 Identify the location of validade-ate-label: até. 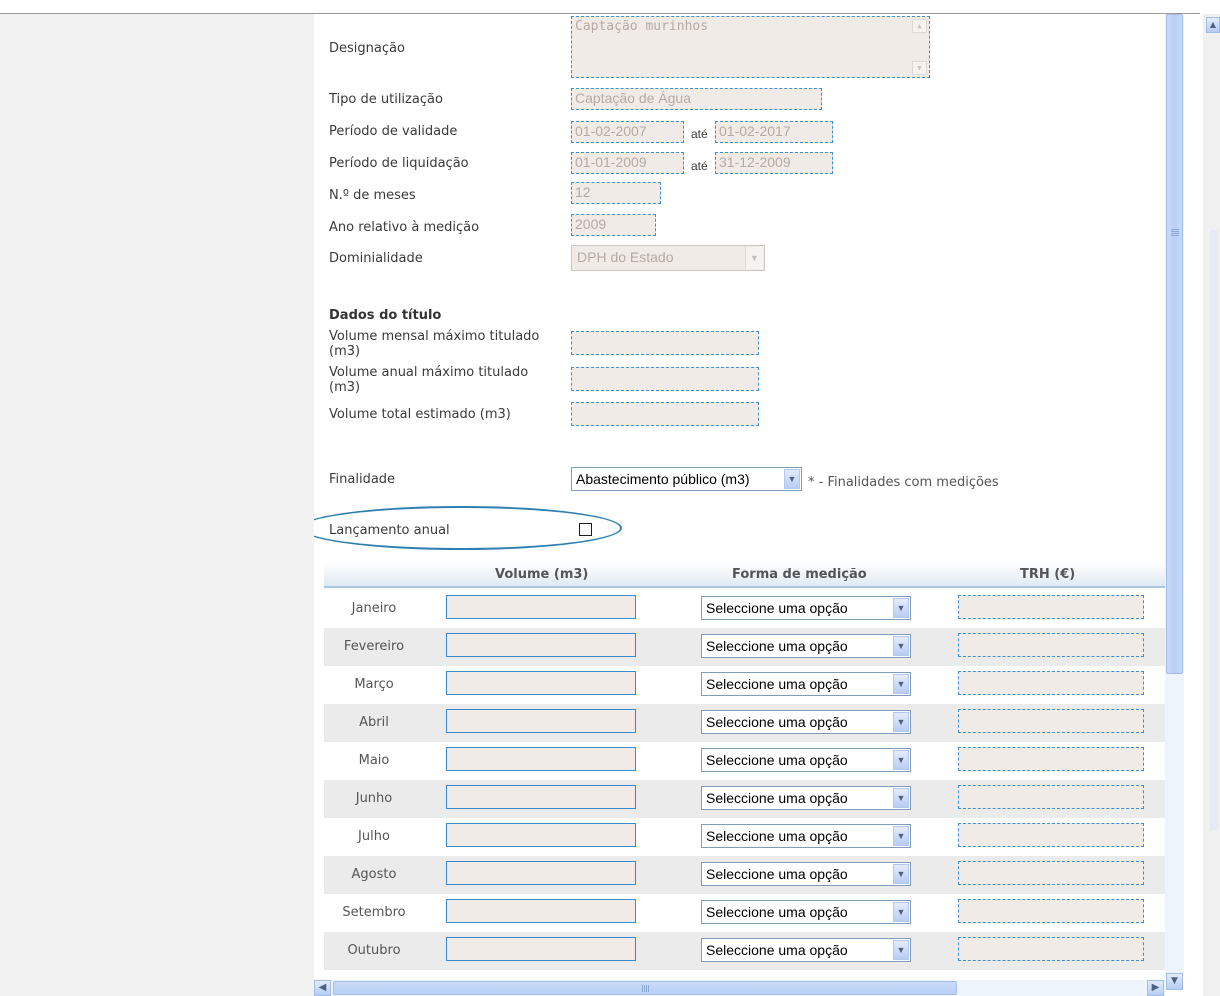
(699, 134).